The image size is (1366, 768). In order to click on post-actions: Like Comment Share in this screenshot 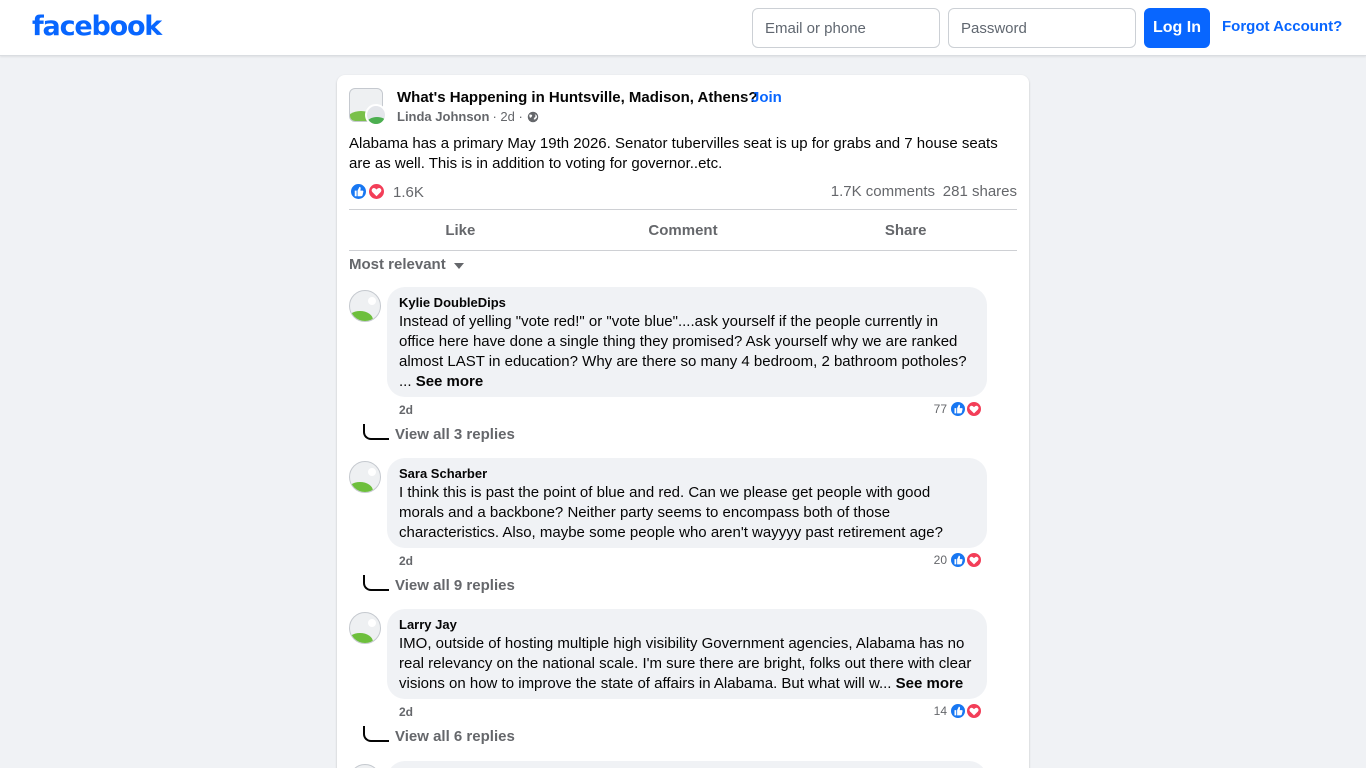, I will do `click(683, 230)`.